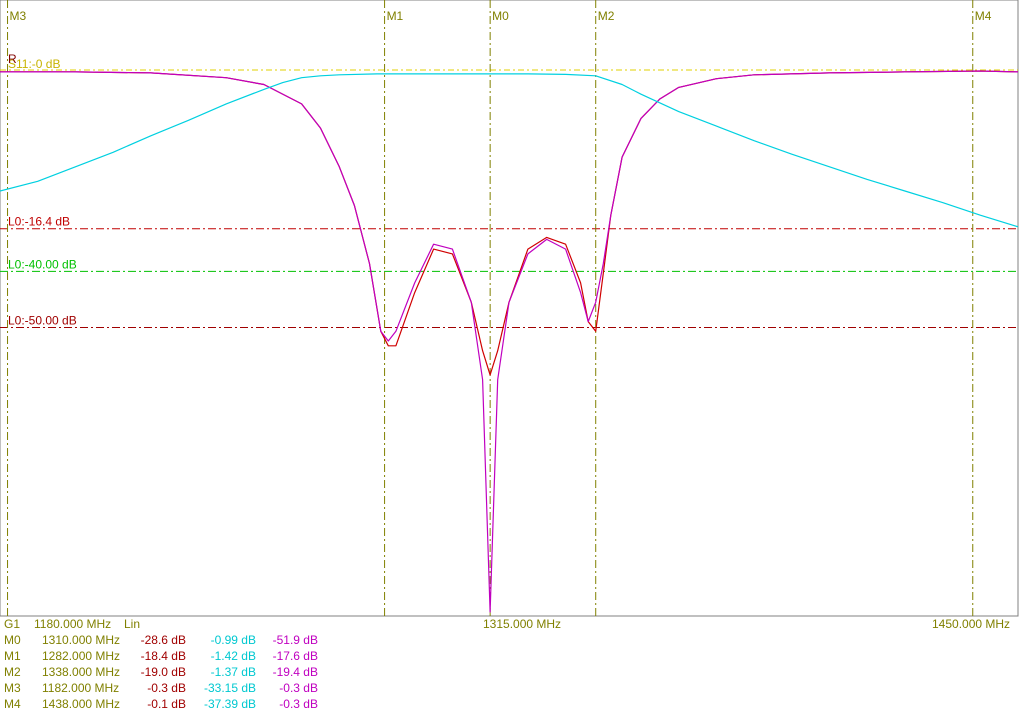 This screenshot has height=716, width=1020. I want to click on x-scale-label: Lin, so click(132, 624).